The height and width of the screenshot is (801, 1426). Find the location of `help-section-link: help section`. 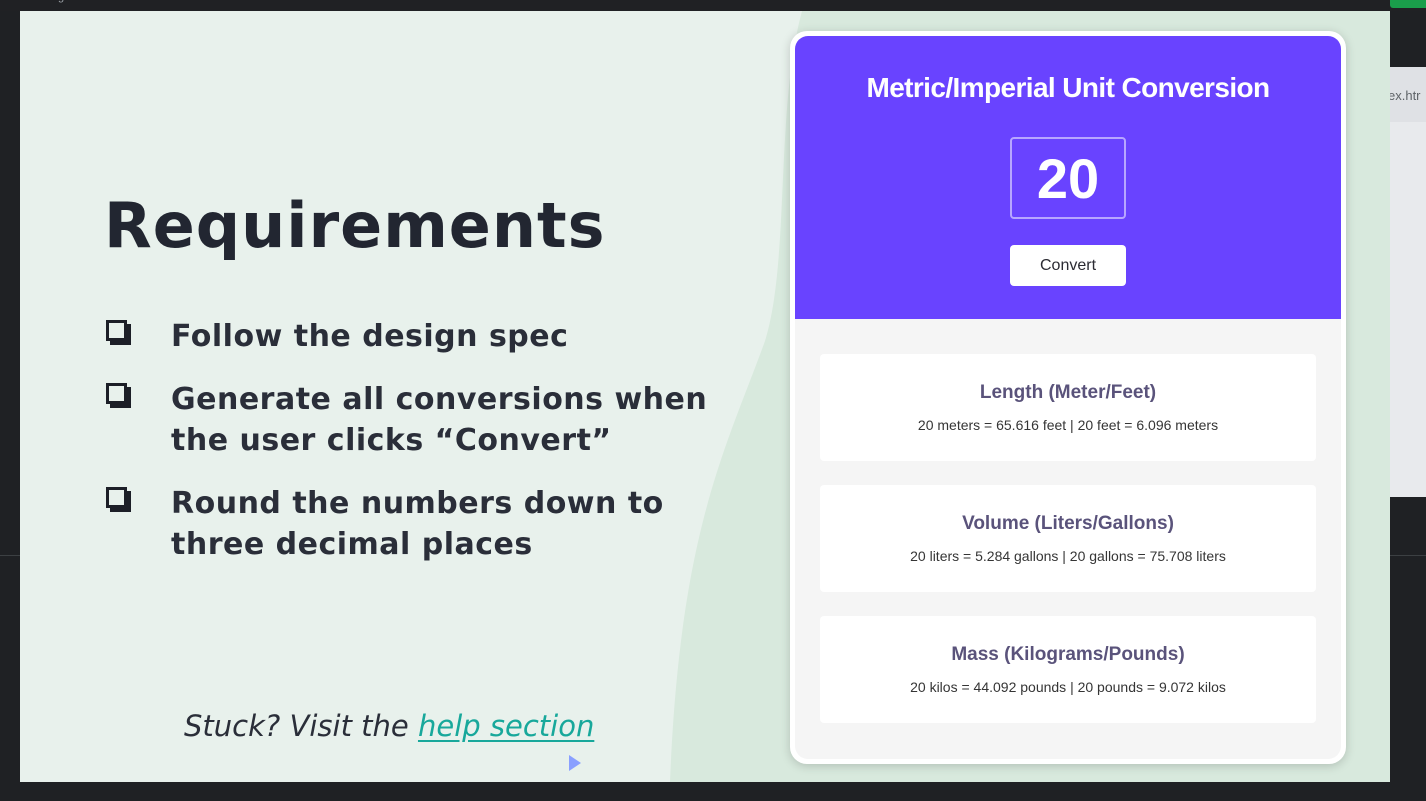

help-section-link: help section is located at coordinates (506, 726).